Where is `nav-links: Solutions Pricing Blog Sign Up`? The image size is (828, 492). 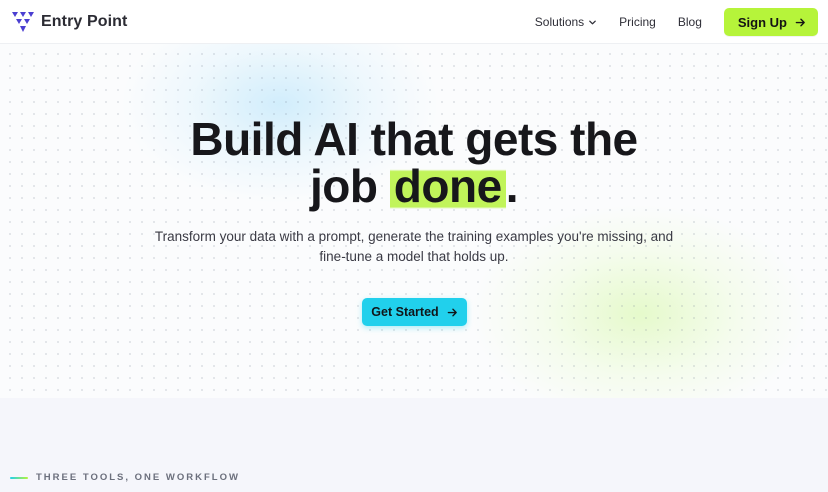
nav-links: Solutions Pricing Blog Sign Up is located at coordinates (676, 22).